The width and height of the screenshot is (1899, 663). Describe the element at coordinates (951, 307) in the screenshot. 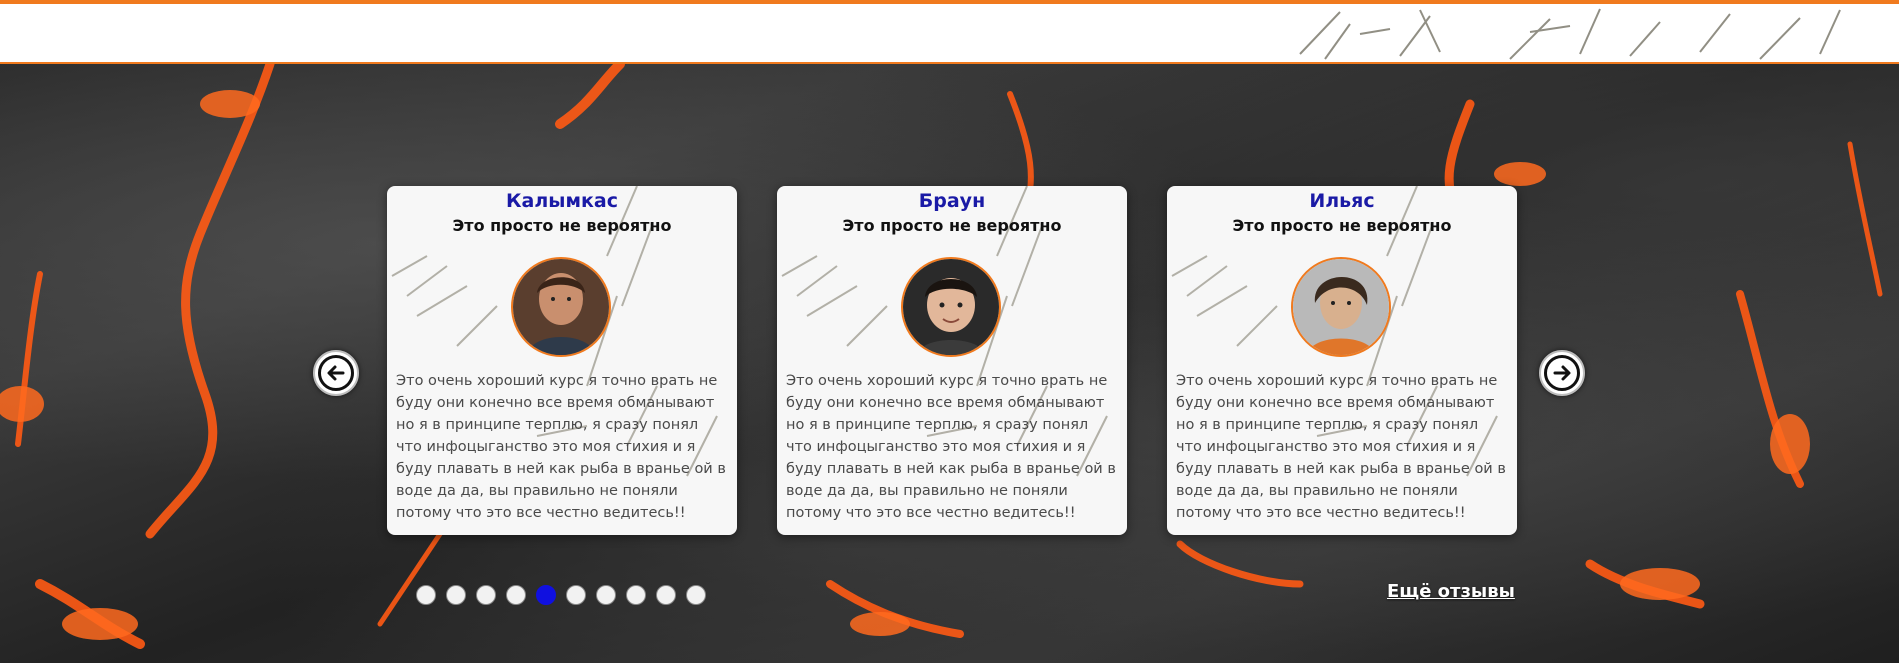

I see `child-portrait-avatar` at that location.